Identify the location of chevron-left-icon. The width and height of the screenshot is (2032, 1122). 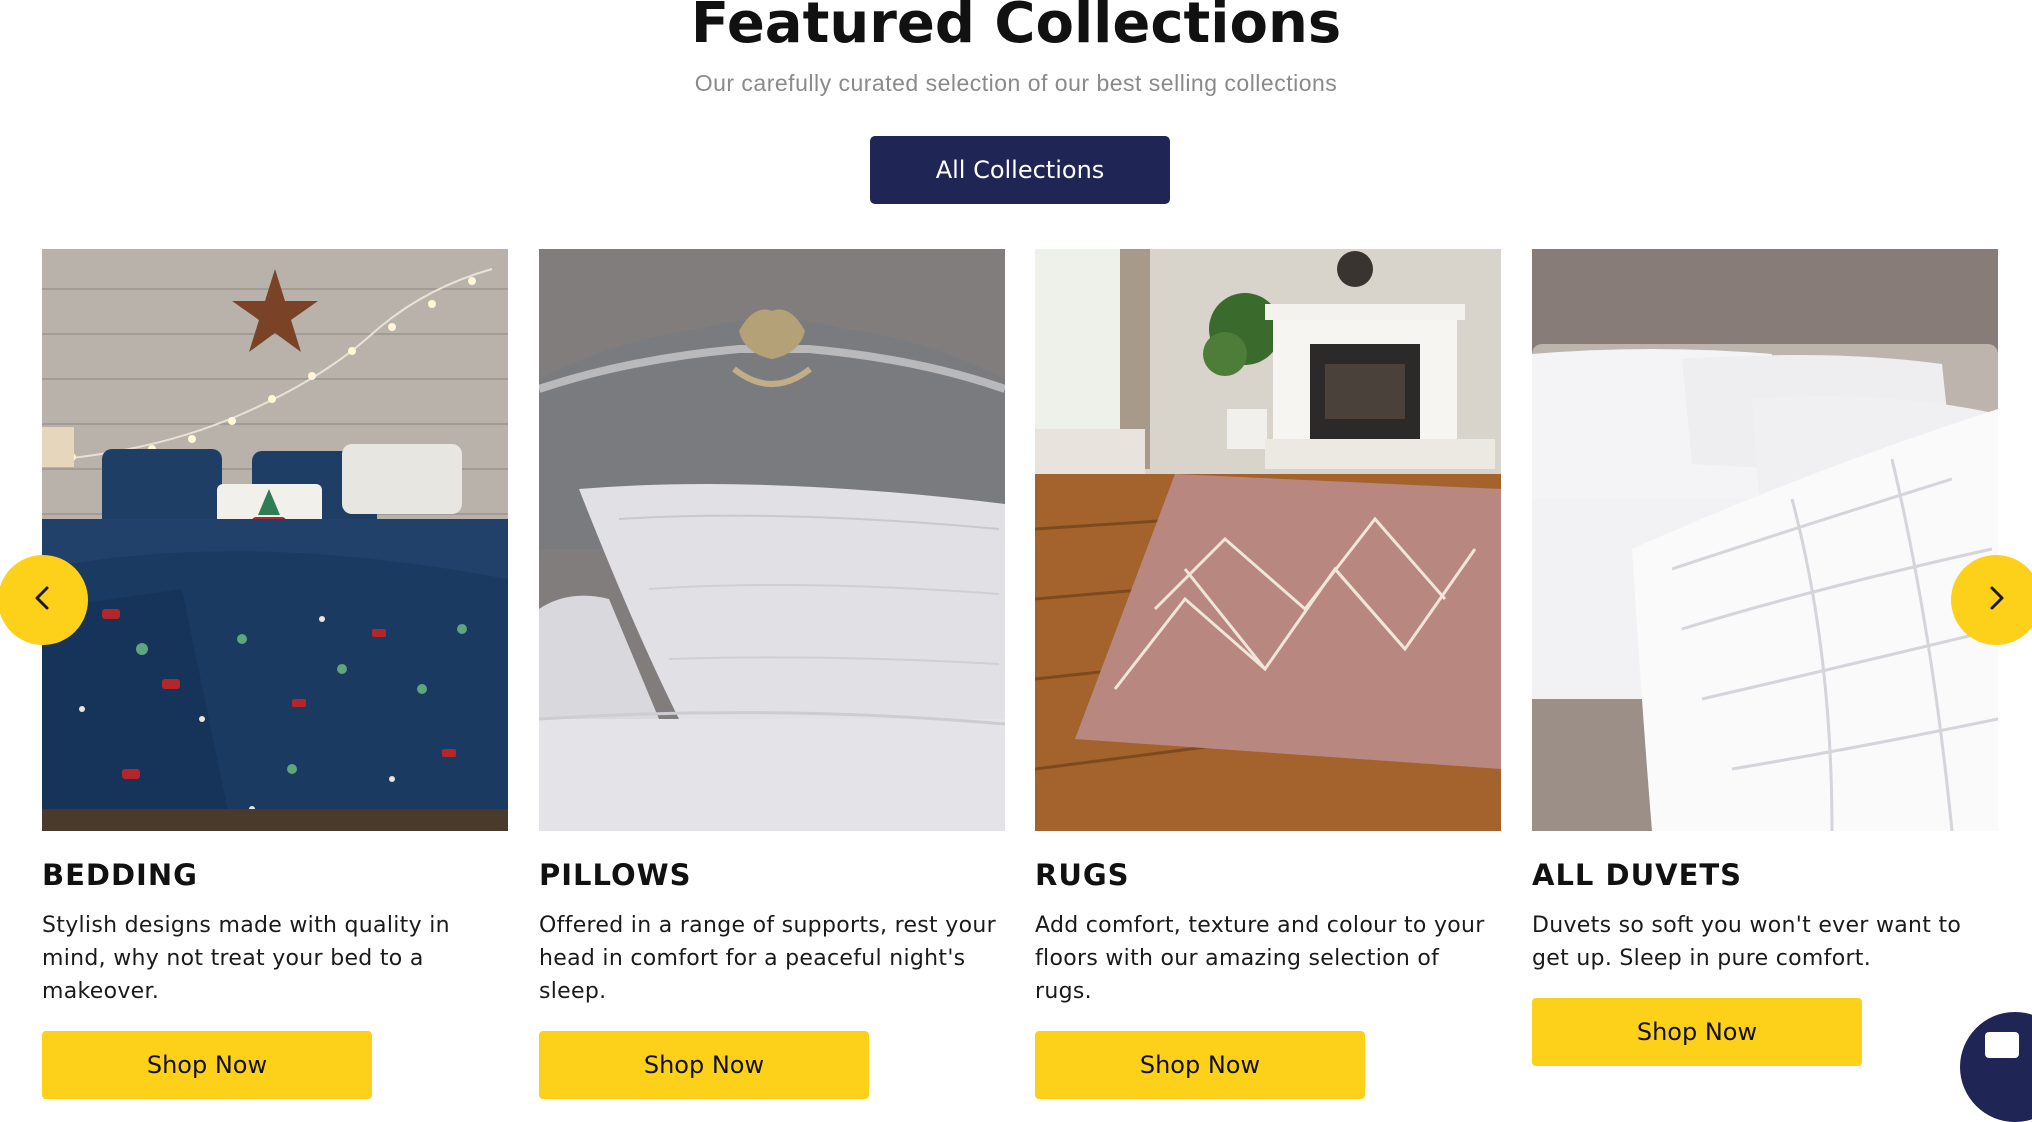
(43, 600).